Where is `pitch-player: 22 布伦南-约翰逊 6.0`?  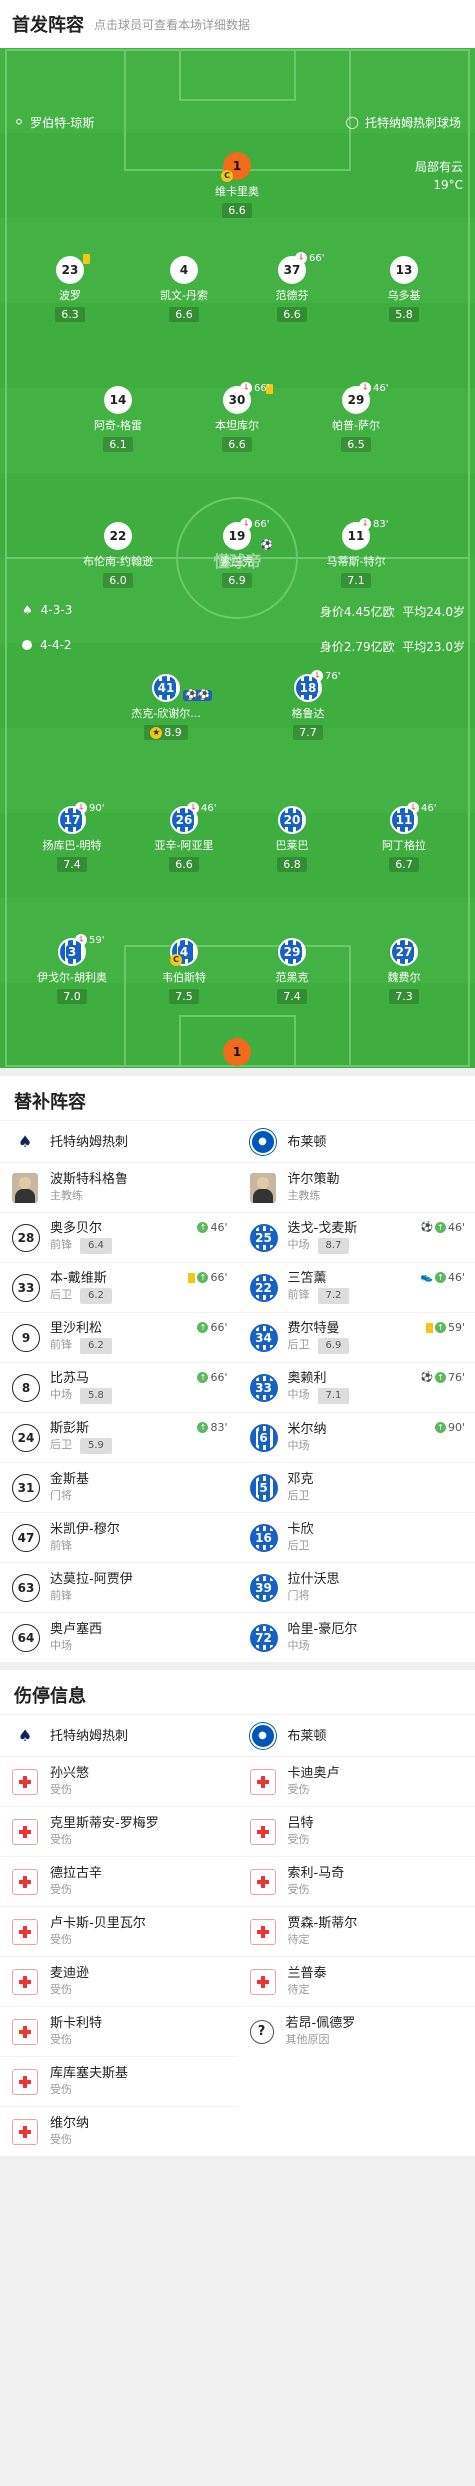 pitch-player: 22 布伦南-约翰逊 6.0 is located at coordinates (118, 555).